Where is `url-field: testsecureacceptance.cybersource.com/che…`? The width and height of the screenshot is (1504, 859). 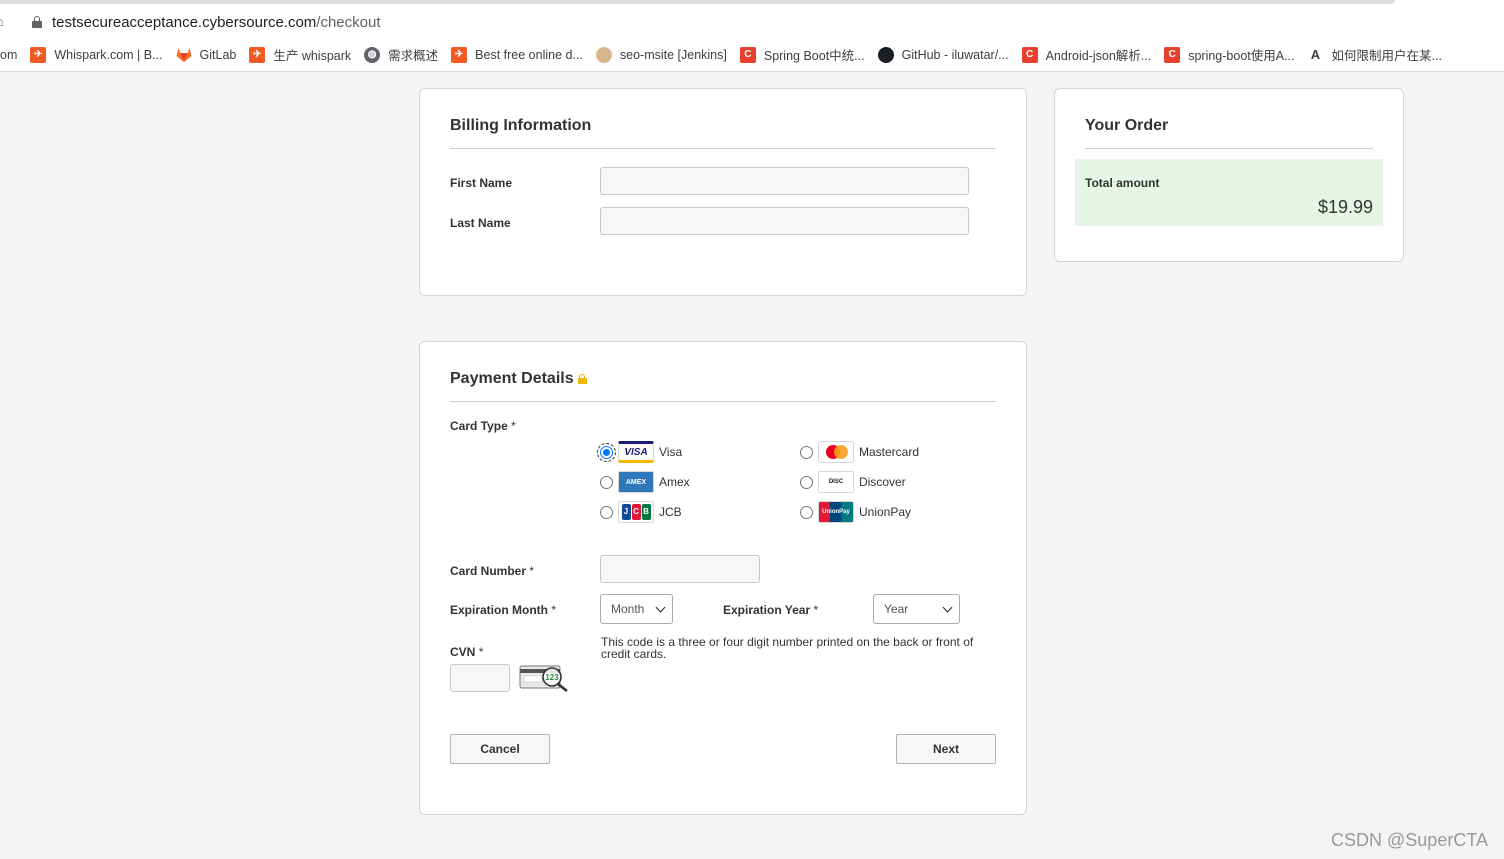 url-field: testsecureacceptance.cybersource.com/che… is located at coordinates (196, 22).